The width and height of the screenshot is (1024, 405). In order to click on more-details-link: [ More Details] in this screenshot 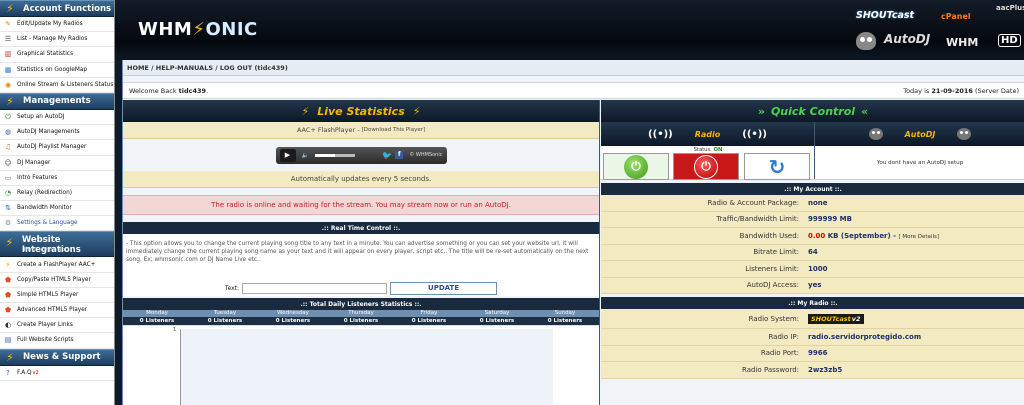, I will do `click(919, 237)`.